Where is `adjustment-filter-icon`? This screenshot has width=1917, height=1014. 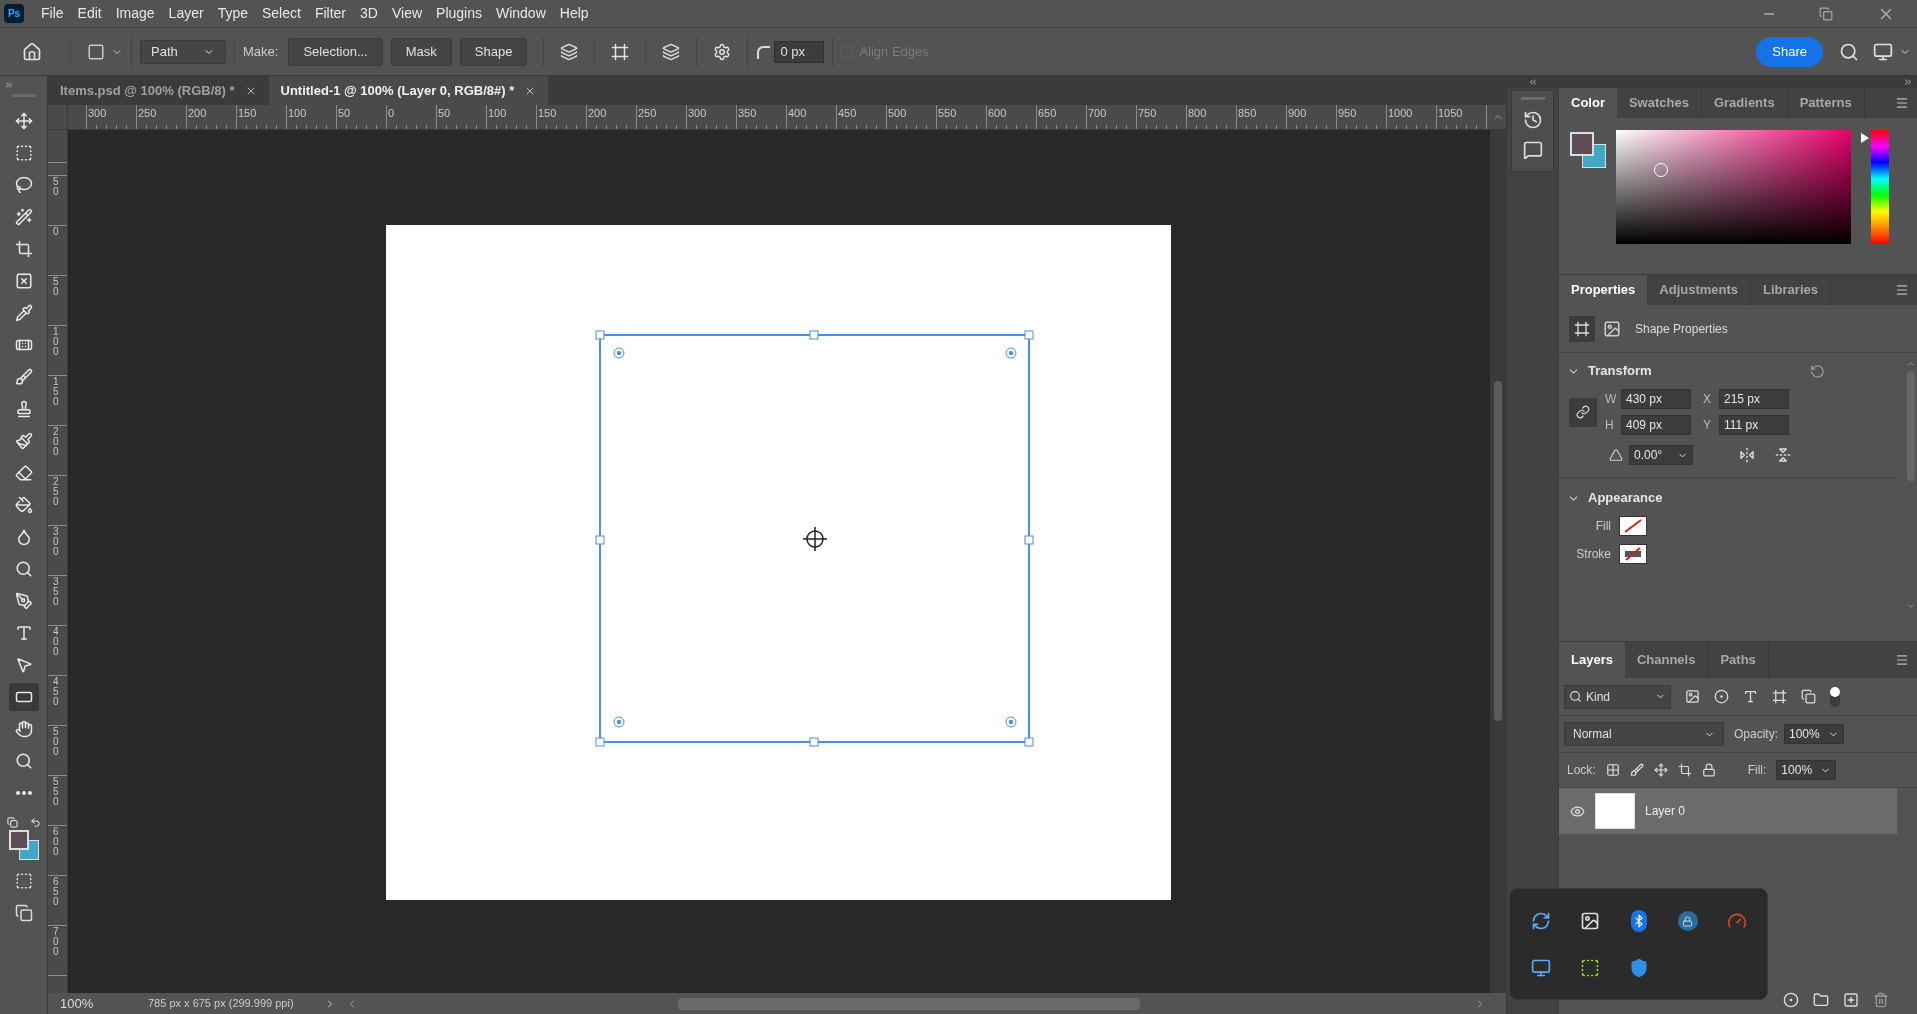 adjustment-filter-icon is located at coordinates (1721, 696).